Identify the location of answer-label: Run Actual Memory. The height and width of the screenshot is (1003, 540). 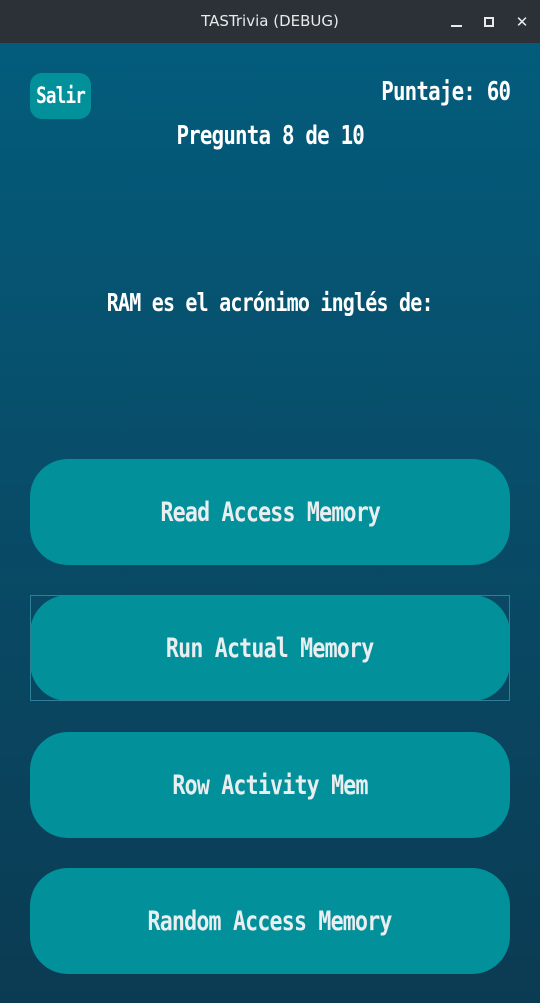
(270, 648).